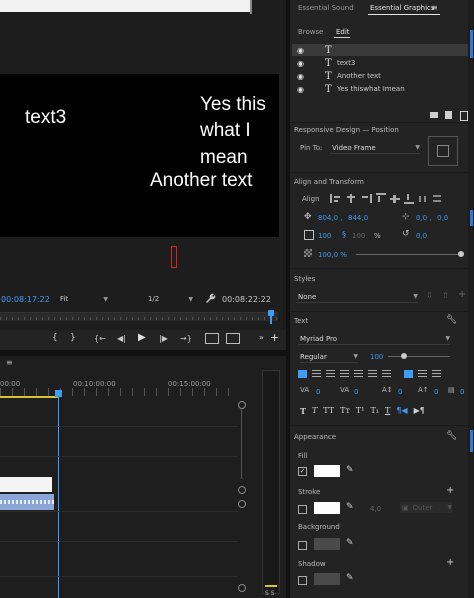 This screenshot has height=598, width=474. What do you see at coordinates (73, 338) in the screenshot?
I see `mark-out-button: }` at bounding box center [73, 338].